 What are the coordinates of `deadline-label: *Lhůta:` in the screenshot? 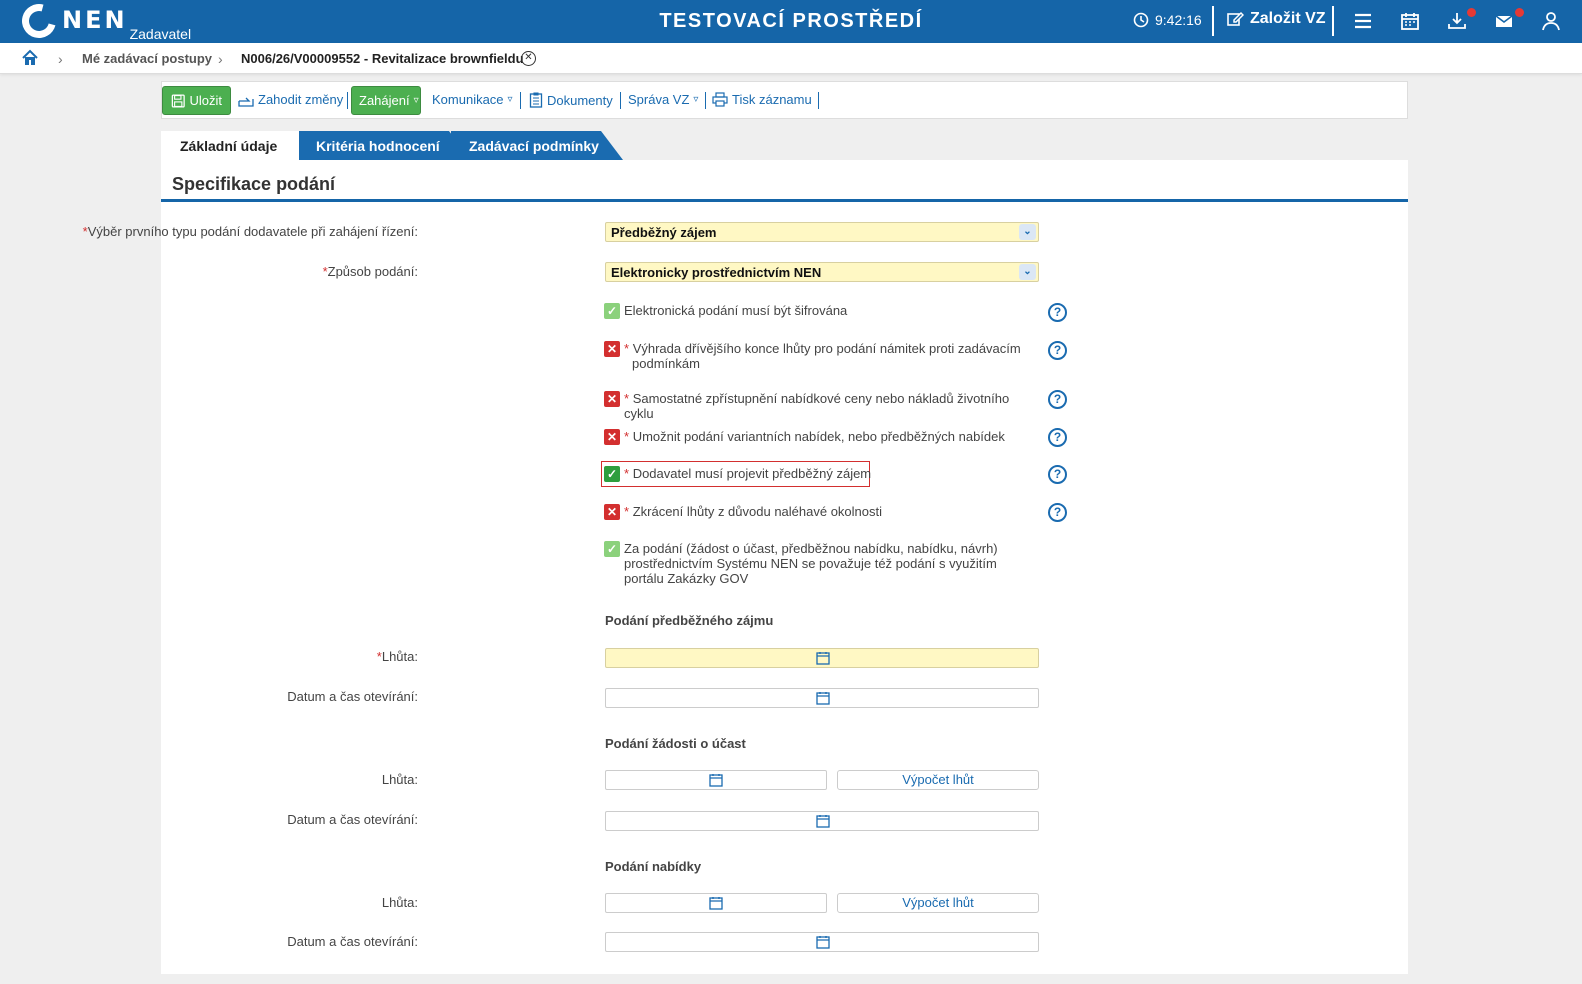 It's located at (397, 656).